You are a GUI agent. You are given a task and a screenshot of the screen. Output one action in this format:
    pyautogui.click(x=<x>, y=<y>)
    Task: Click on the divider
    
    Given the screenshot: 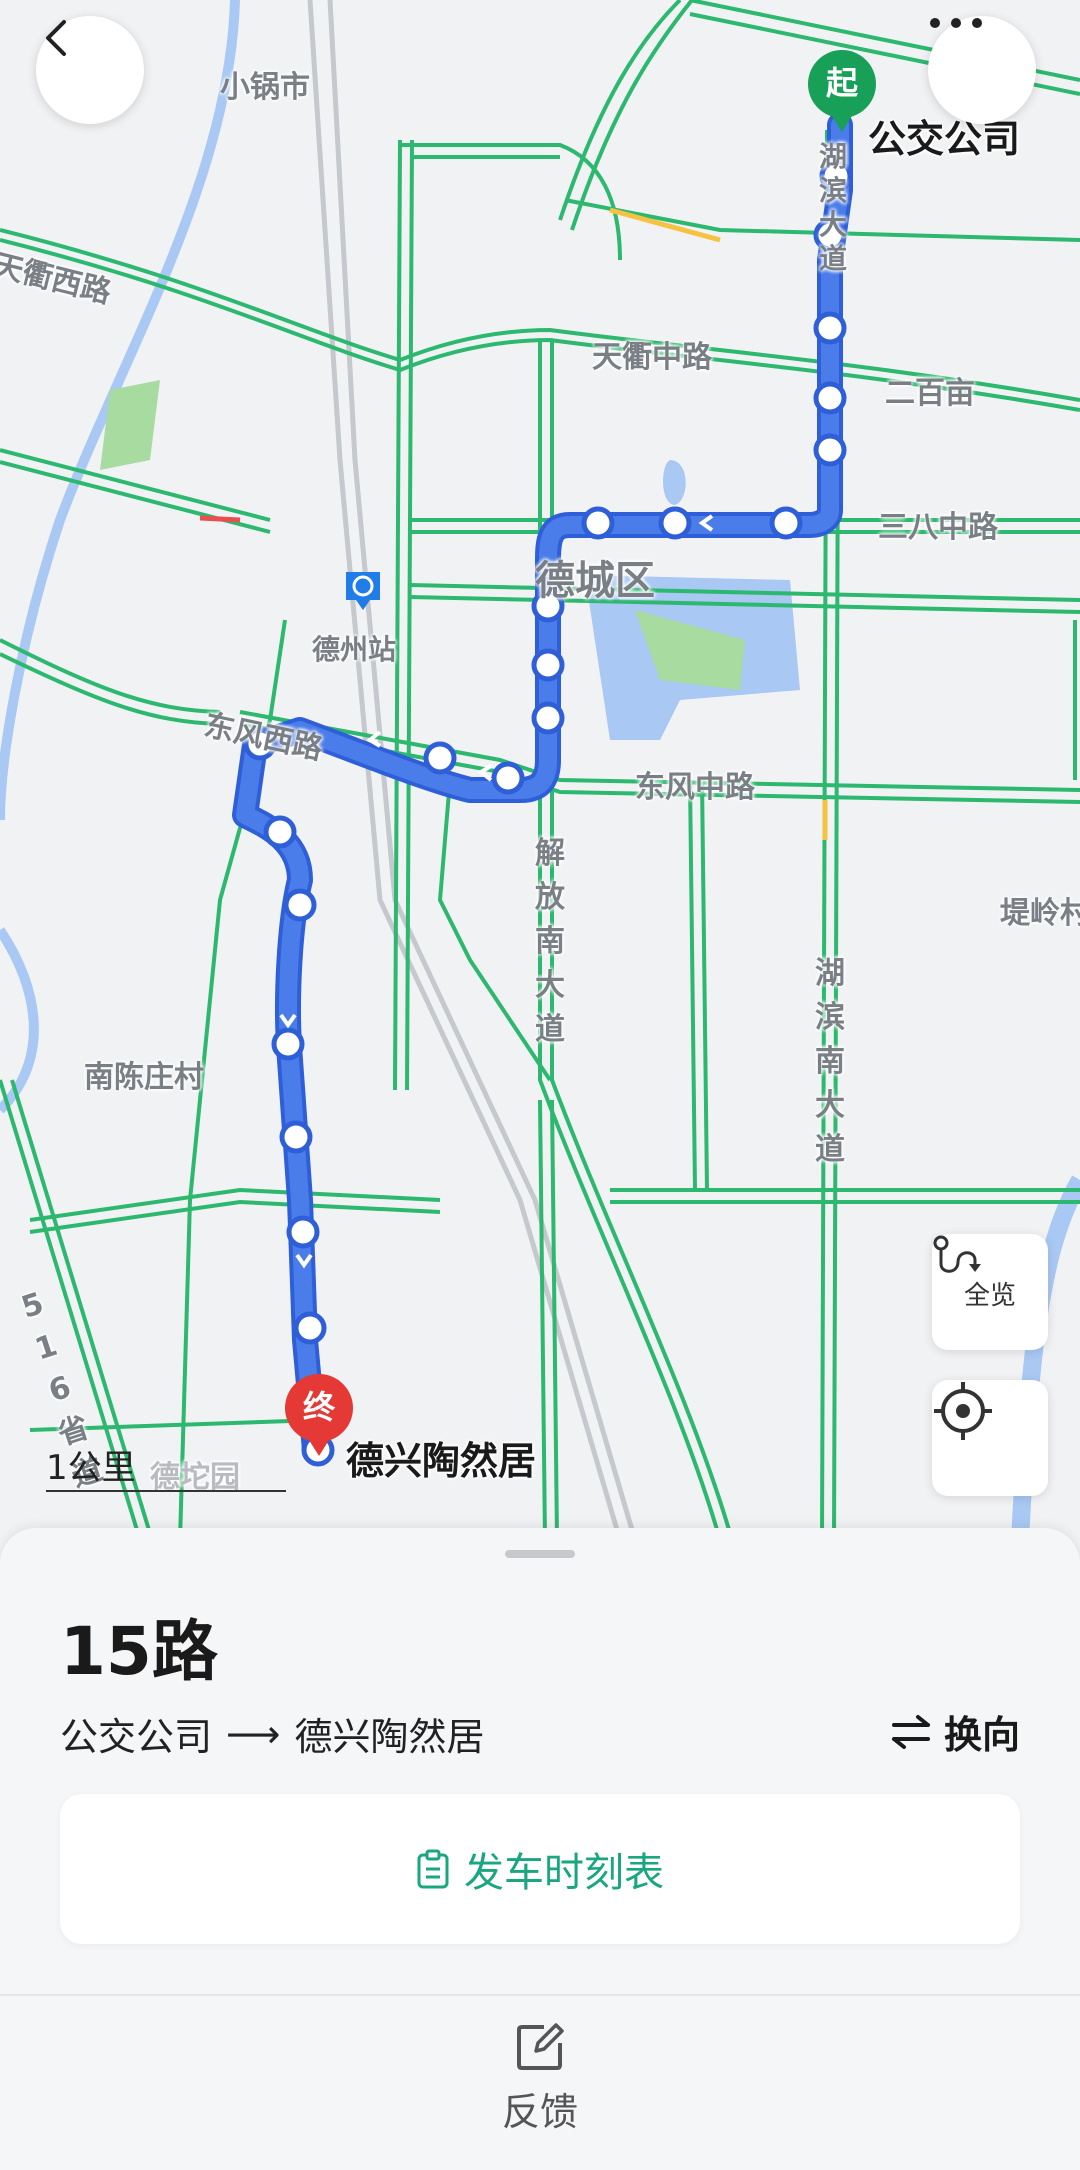 What is the action you would take?
    pyautogui.click(x=540, y=1995)
    